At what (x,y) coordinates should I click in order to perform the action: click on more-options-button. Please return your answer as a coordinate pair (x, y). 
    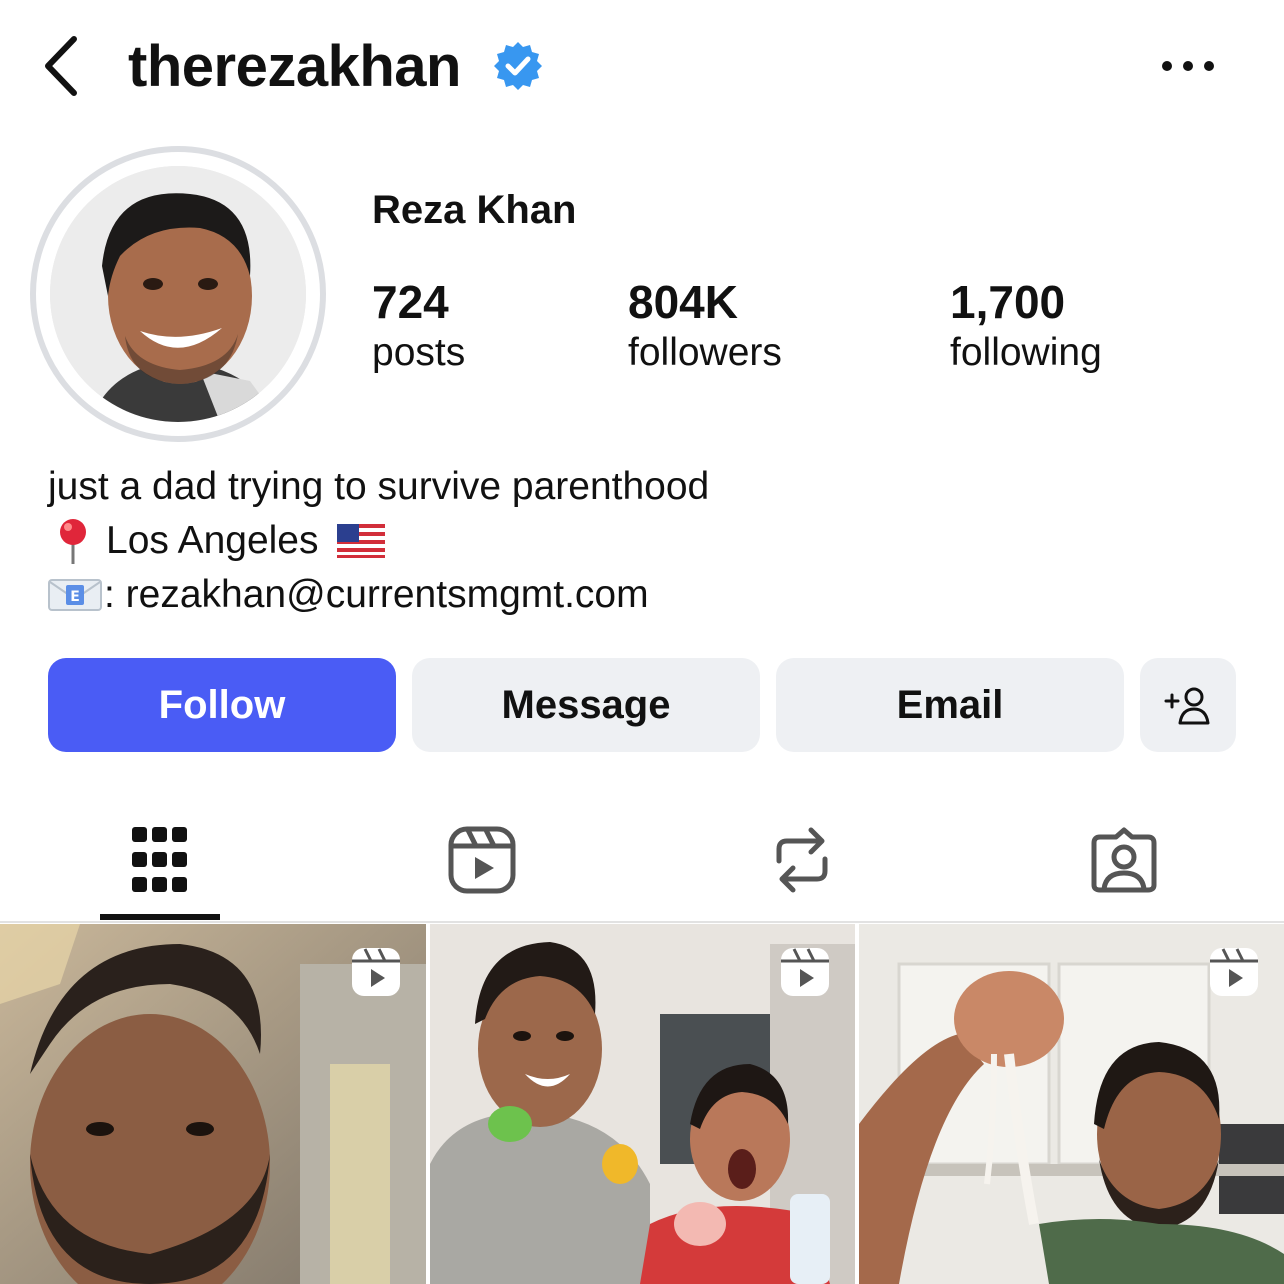
    Looking at the image, I should click on (1188, 66).